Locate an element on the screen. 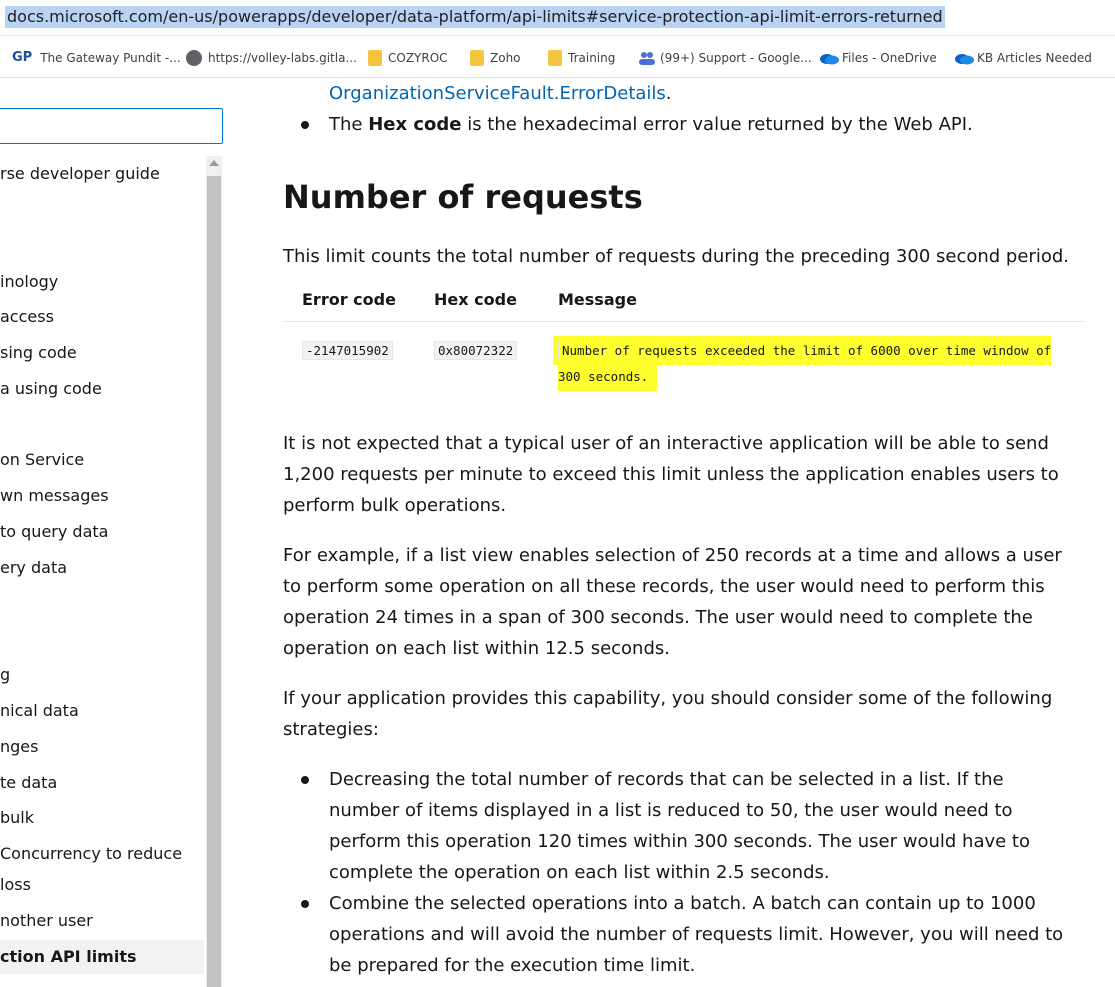 The height and width of the screenshot is (987, 1115). bookmark-kb-articles: KB Articles Needed is located at coordinates (1022, 58).